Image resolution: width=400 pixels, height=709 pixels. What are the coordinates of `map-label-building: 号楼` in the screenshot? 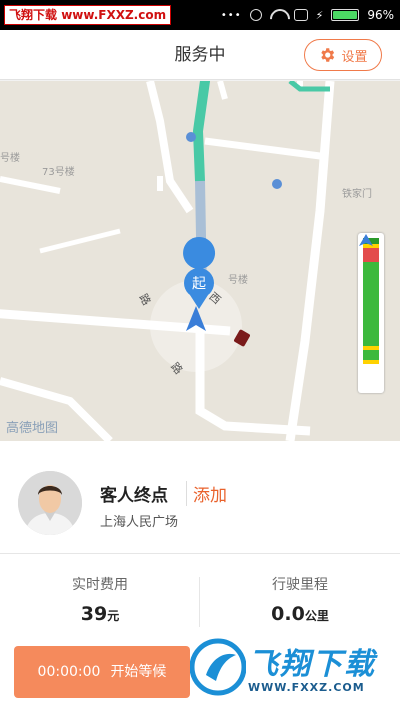 It's located at (10, 158).